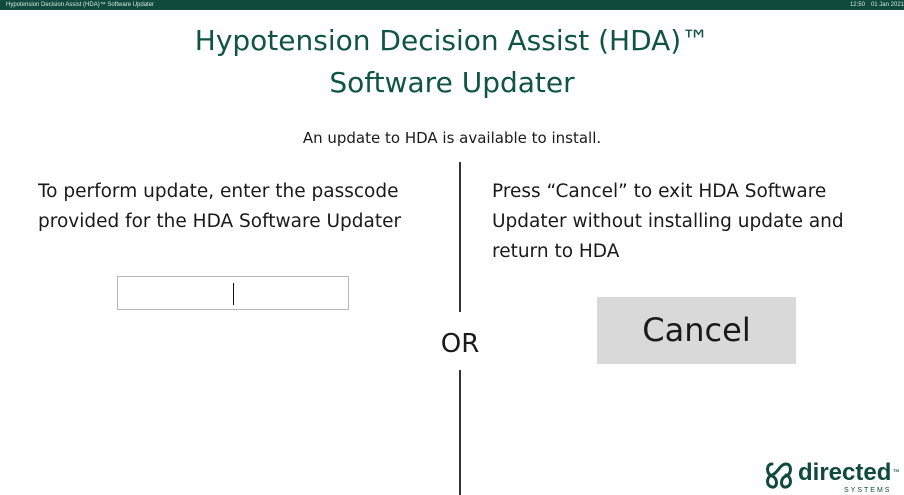  What do you see at coordinates (460, 432) in the screenshot?
I see `vertical-divider-bottom` at bounding box center [460, 432].